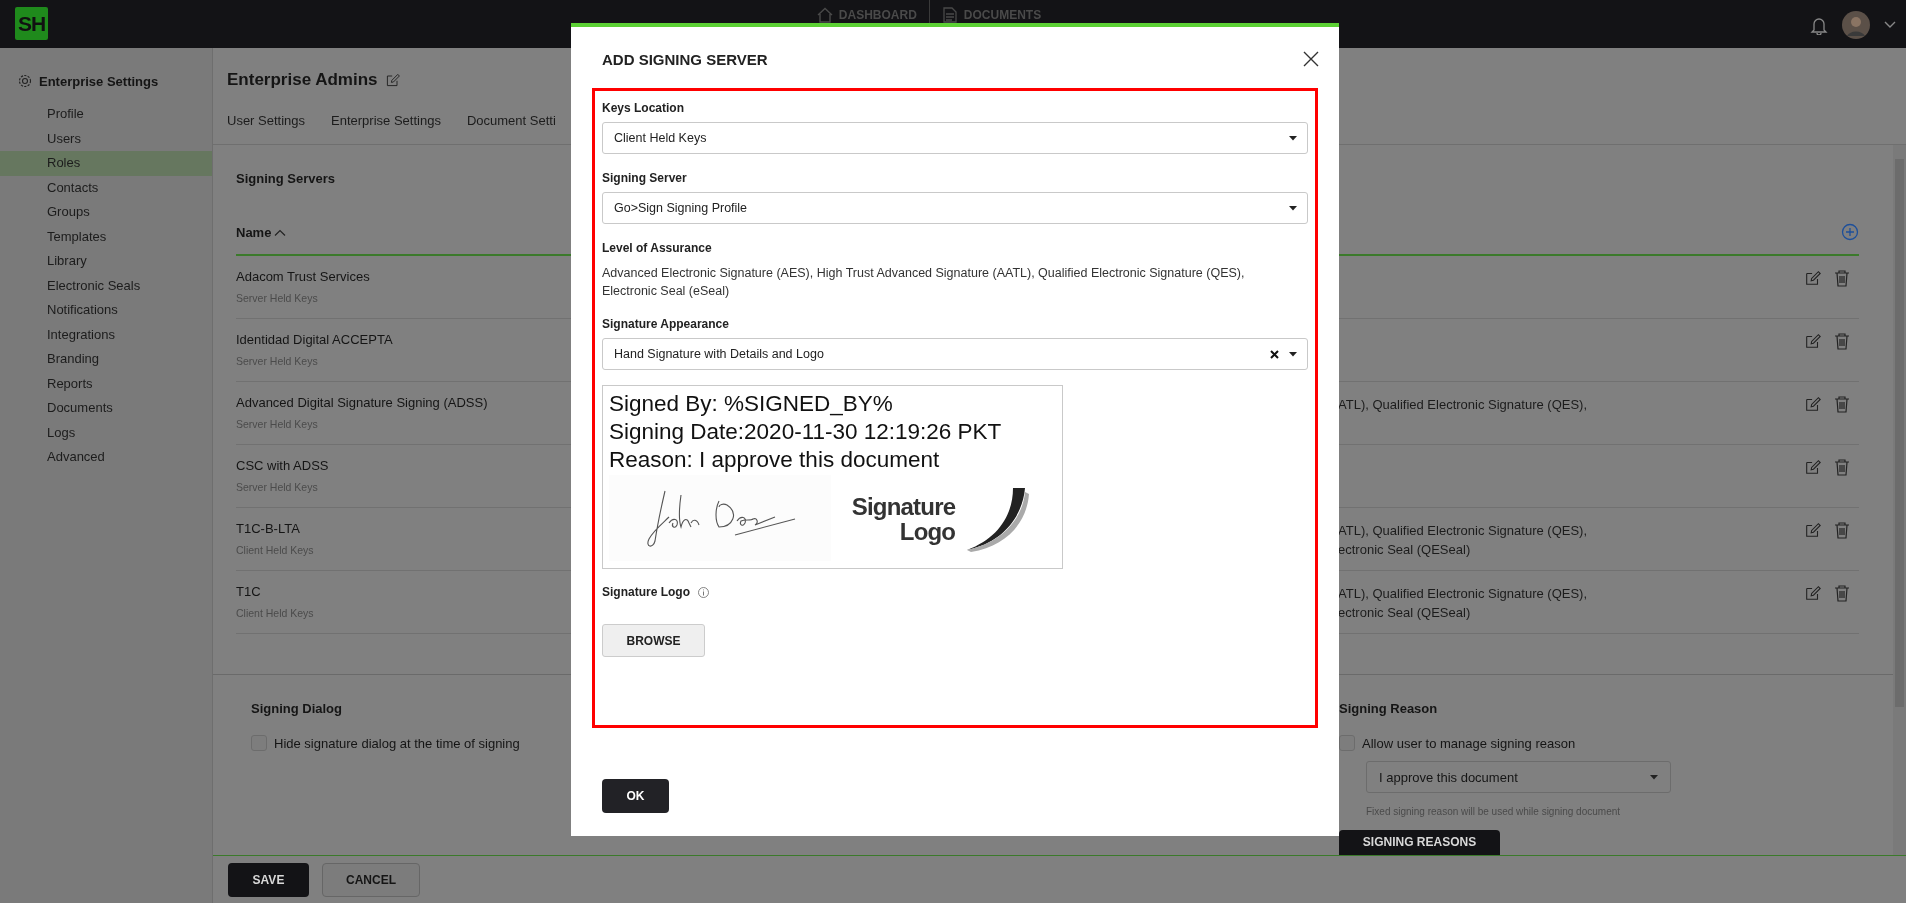 The height and width of the screenshot is (903, 1906). I want to click on reason-dropdown: I approve this document, so click(1518, 777).